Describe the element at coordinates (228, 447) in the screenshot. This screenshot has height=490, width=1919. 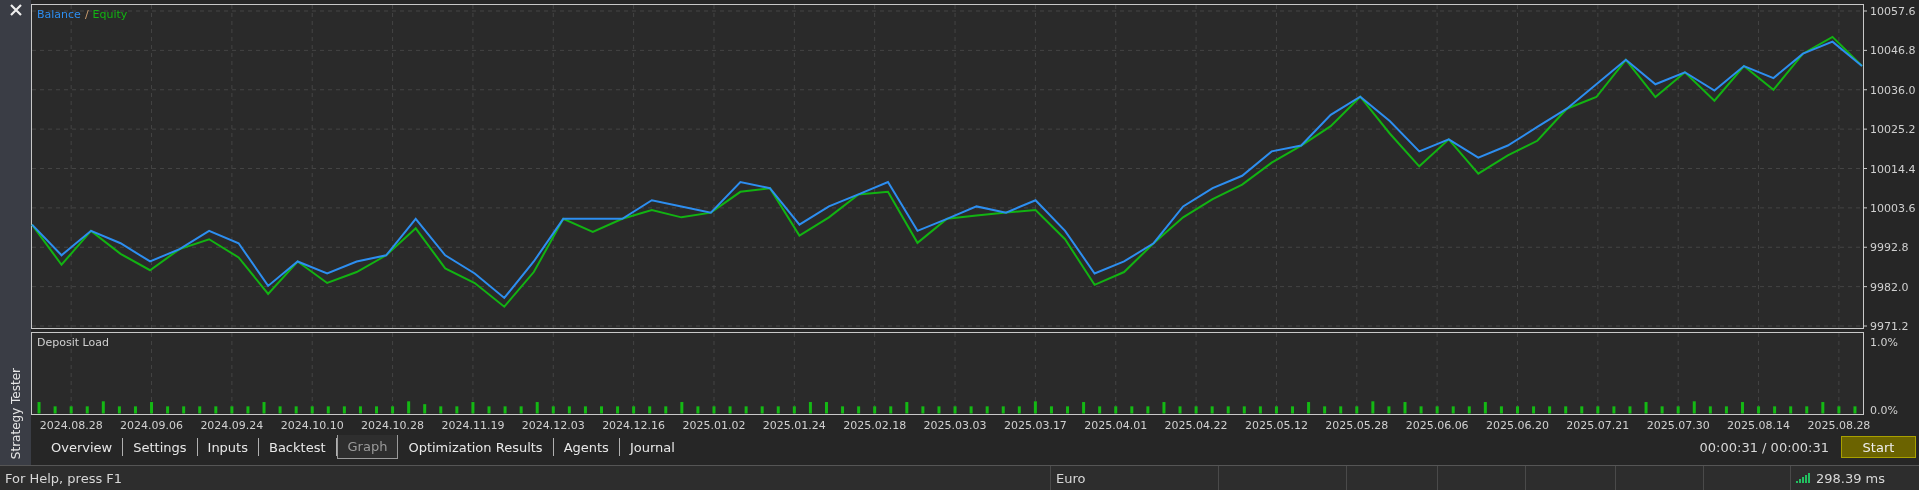
I see `tab: Inputs` at that location.